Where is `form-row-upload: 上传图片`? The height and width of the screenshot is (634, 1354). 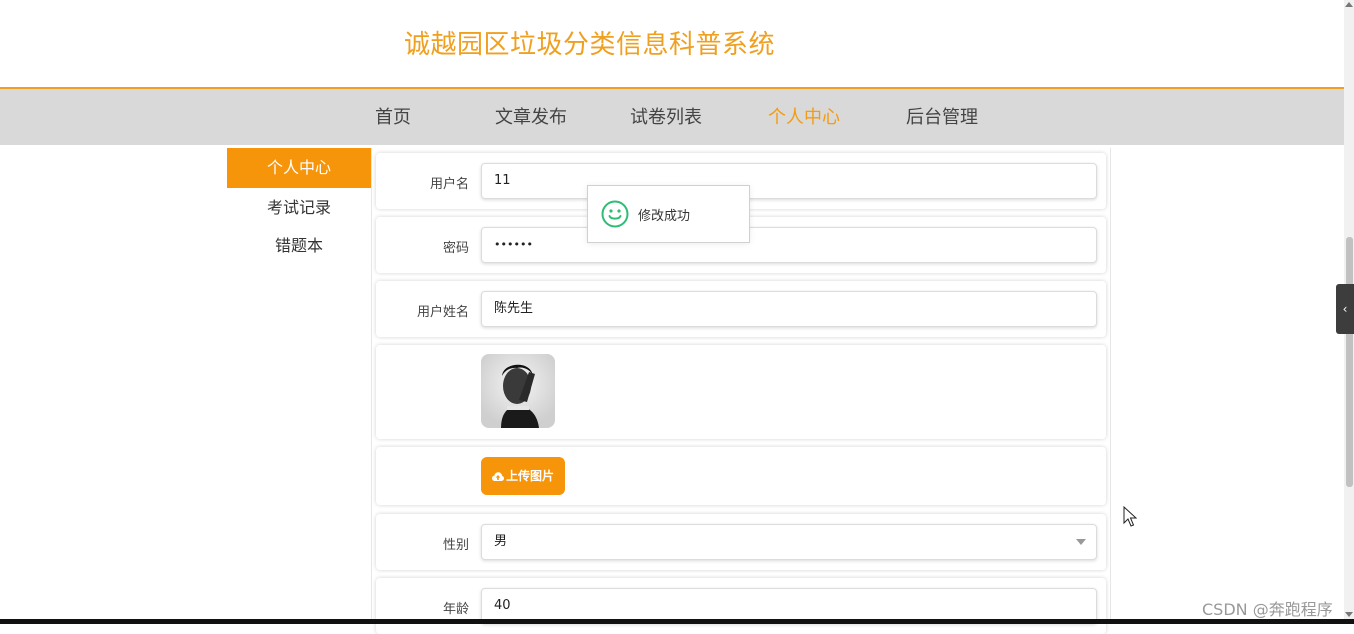 form-row-upload: 上传图片 is located at coordinates (741, 476).